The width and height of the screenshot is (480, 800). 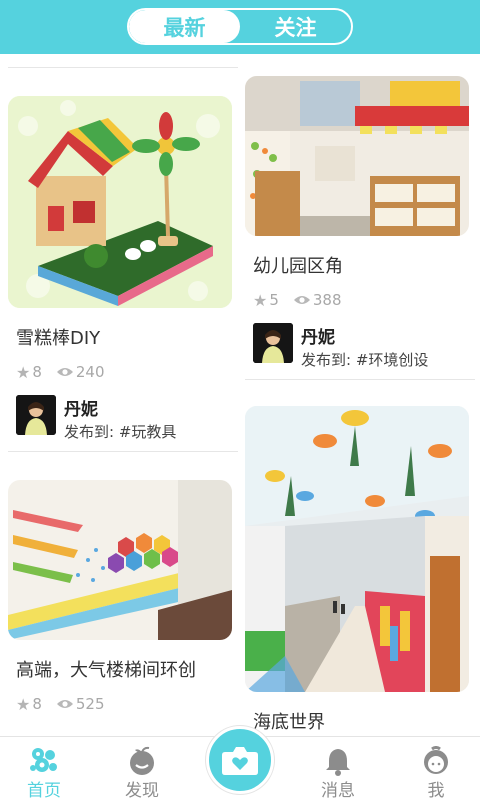 What do you see at coordinates (338, 790) in the screenshot?
I see `nav-messages-label: 消息` at bounding box center [338, 790].